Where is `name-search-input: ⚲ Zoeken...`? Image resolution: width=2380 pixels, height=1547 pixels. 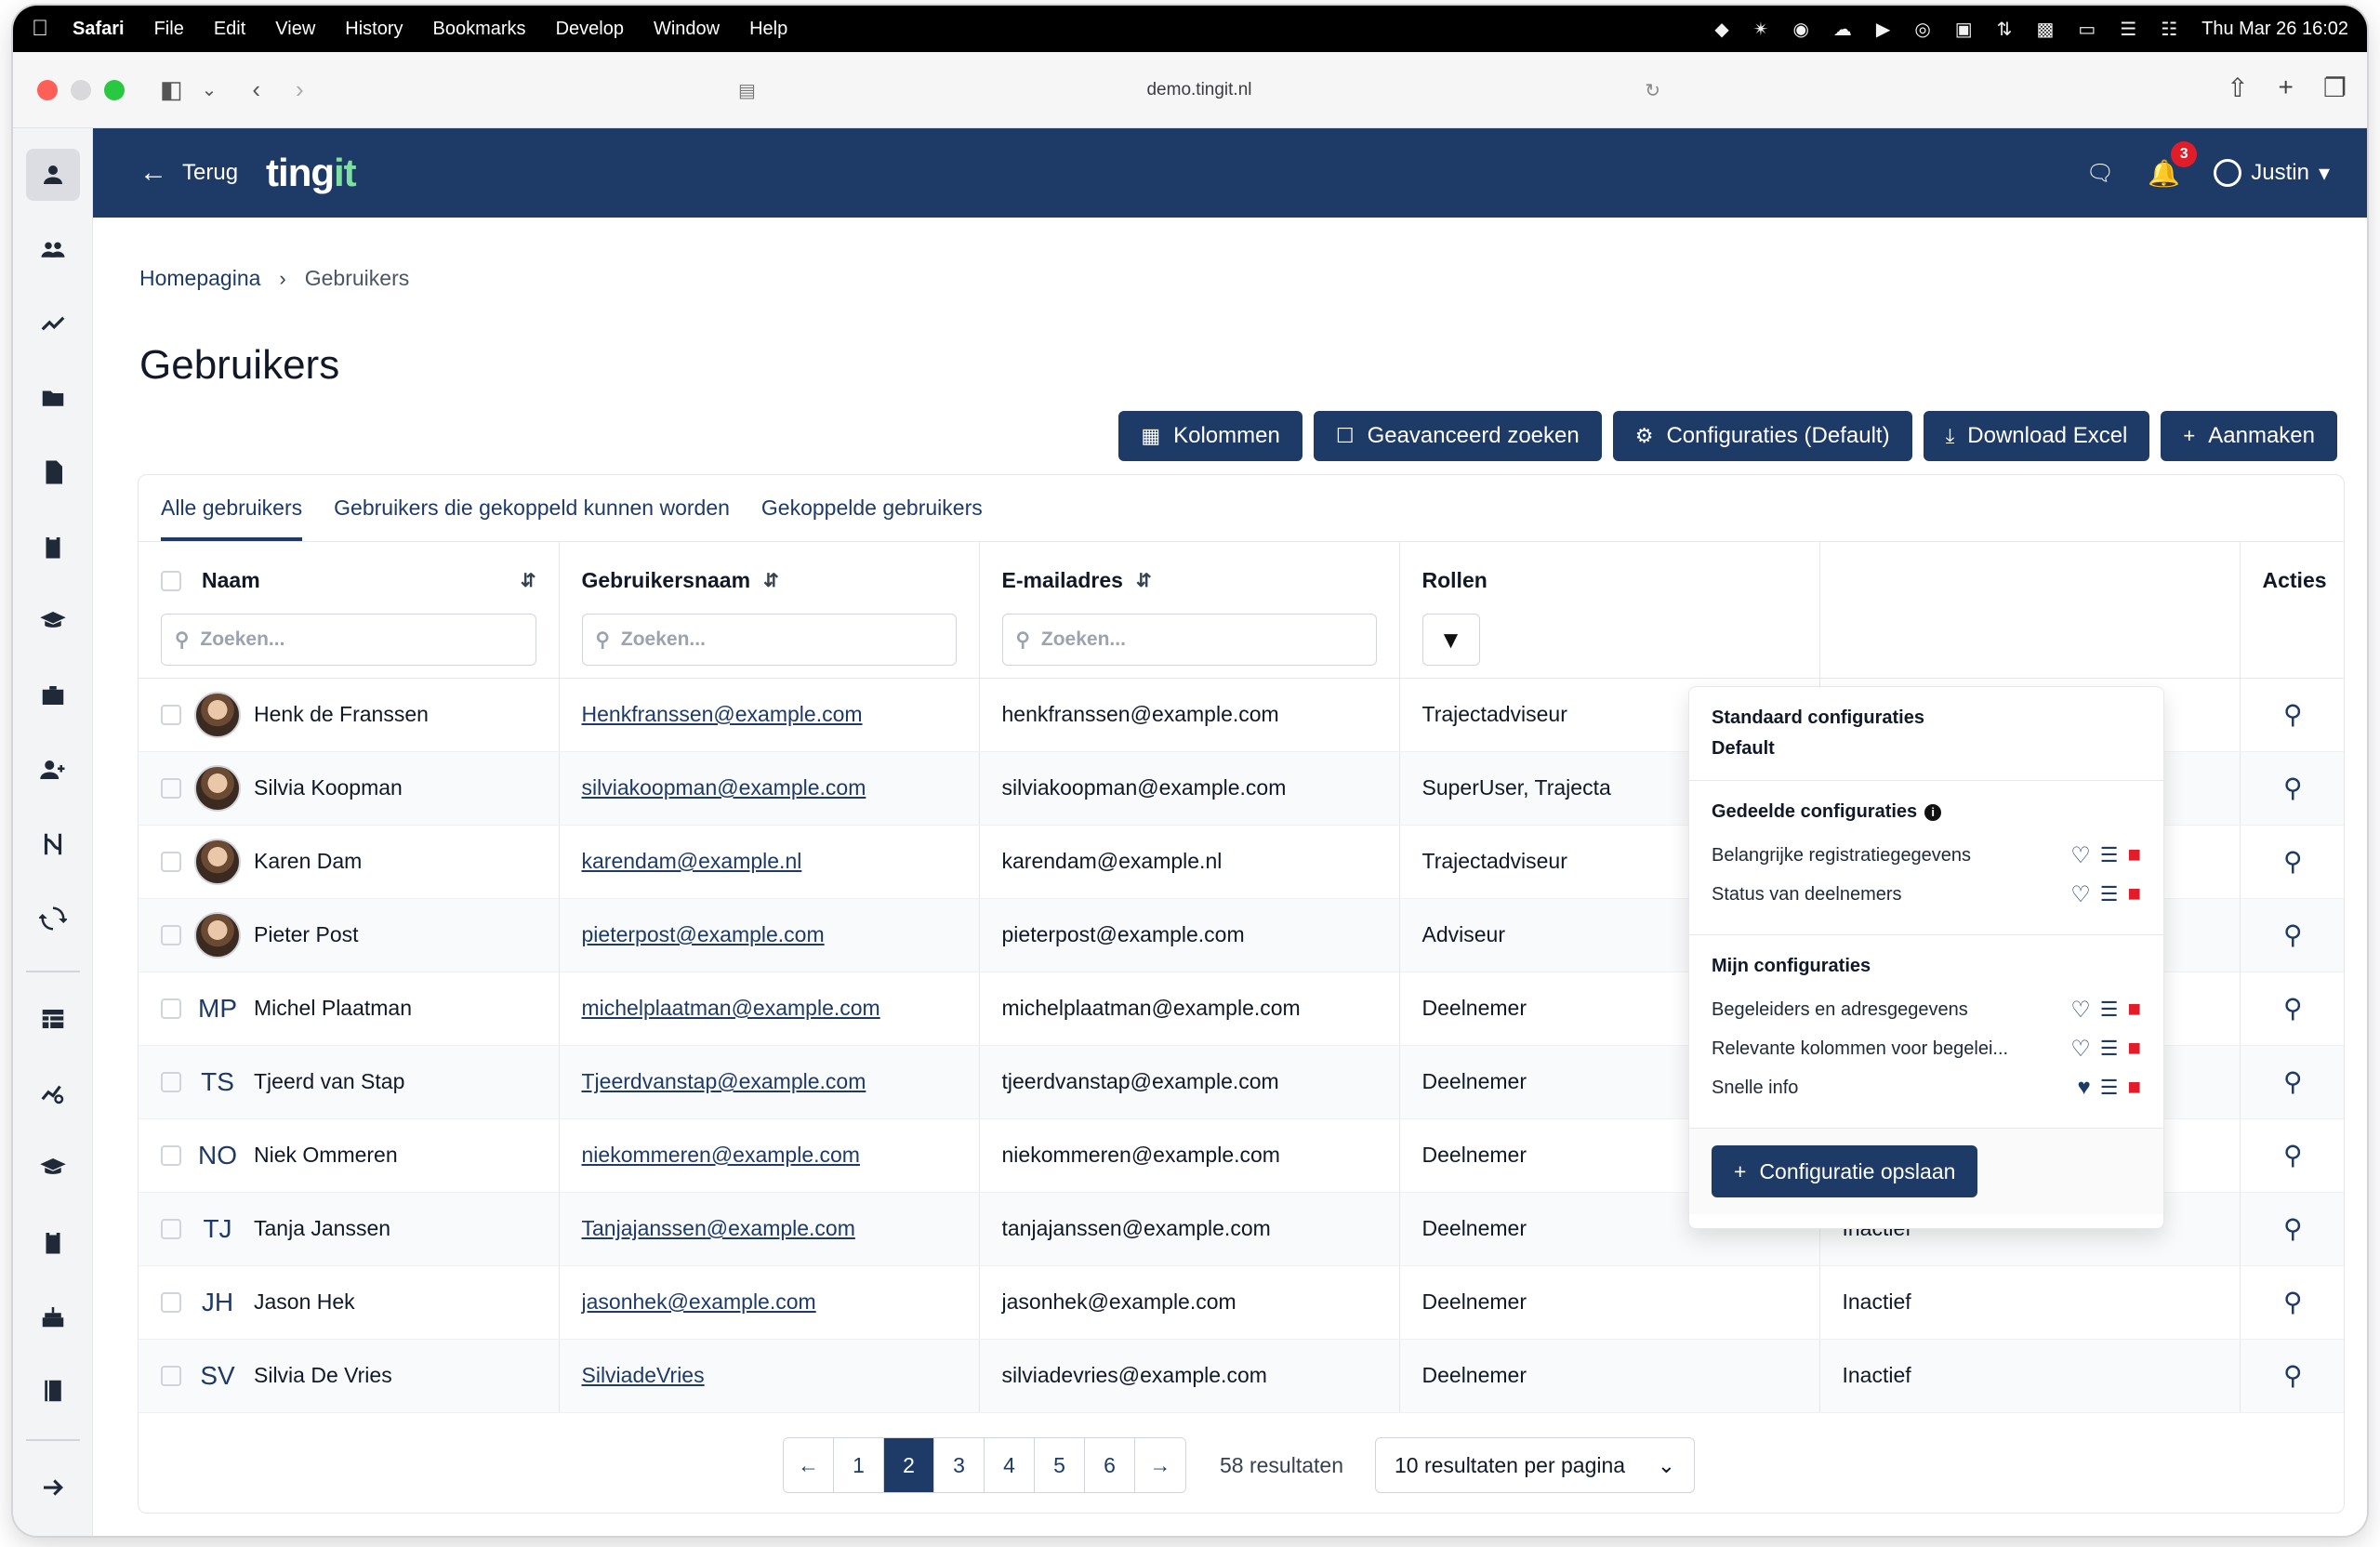
name-search-input: ⚲ Zoeken... is located at coordinates (348, 640).